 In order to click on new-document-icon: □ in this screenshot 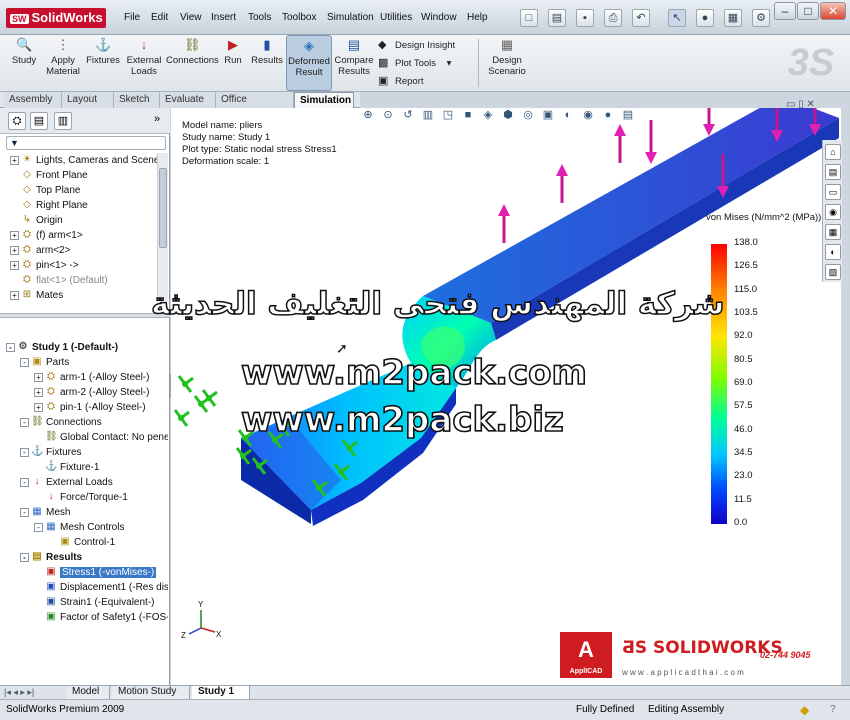, I will do `click(529, 18)`.